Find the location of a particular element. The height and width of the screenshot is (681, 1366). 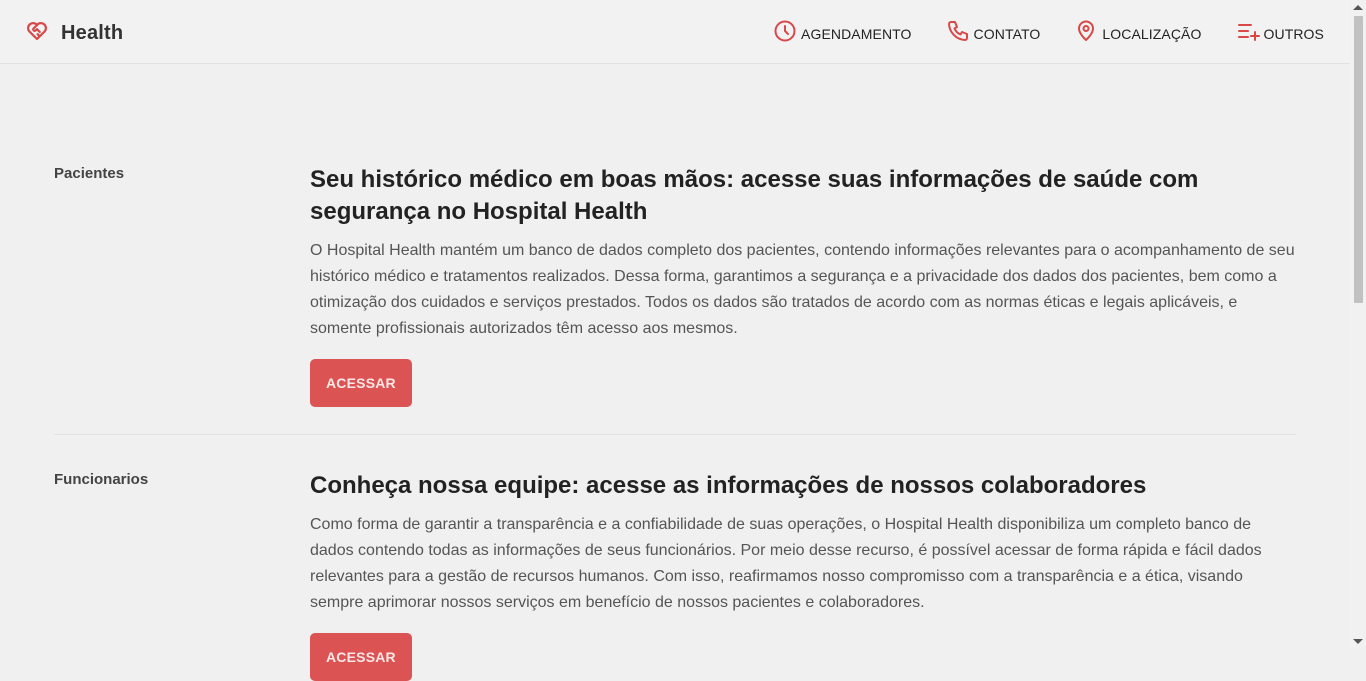

nav-localizacao: LOCALIZAÇÃO is located at coordinates (1137, 33).